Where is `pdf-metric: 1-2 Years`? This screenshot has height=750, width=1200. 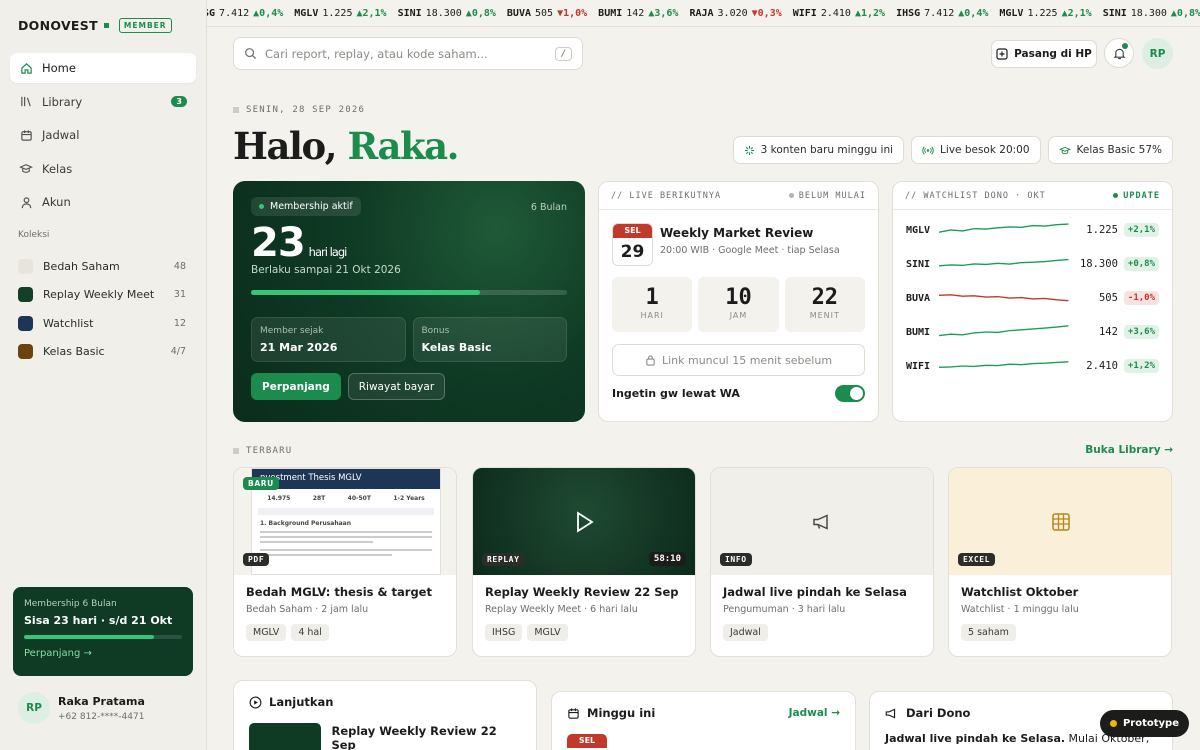
pdf-metric: 1-2 Years is located at coordinates (409, 498).